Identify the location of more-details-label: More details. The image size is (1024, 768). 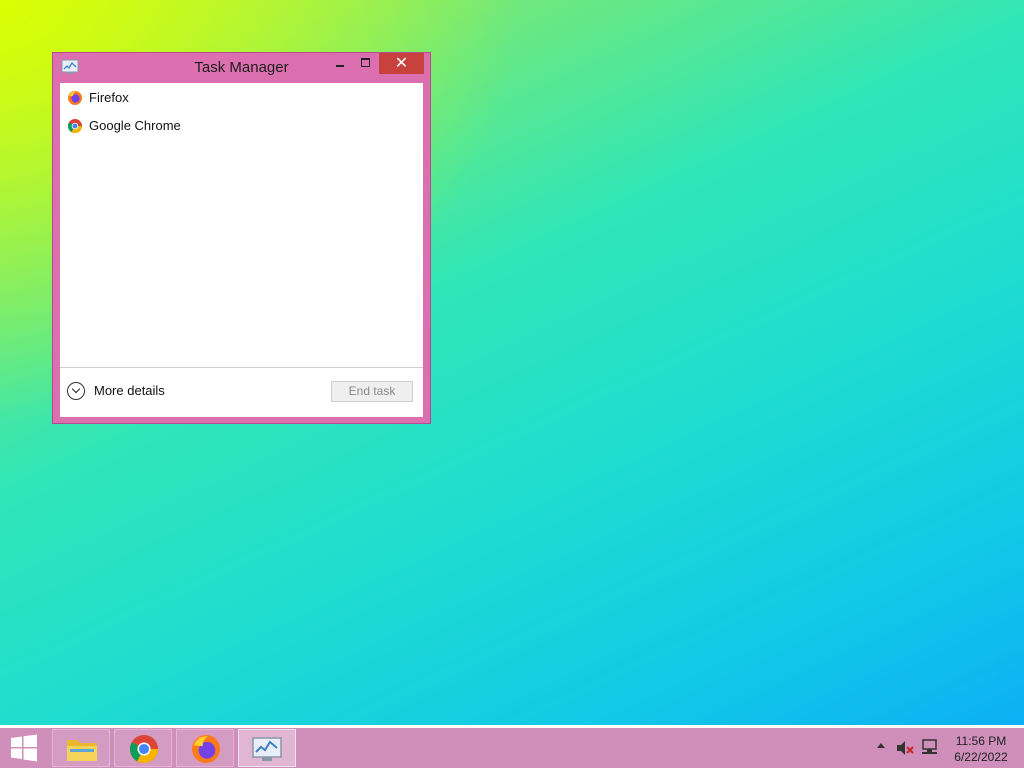
(129, 390).